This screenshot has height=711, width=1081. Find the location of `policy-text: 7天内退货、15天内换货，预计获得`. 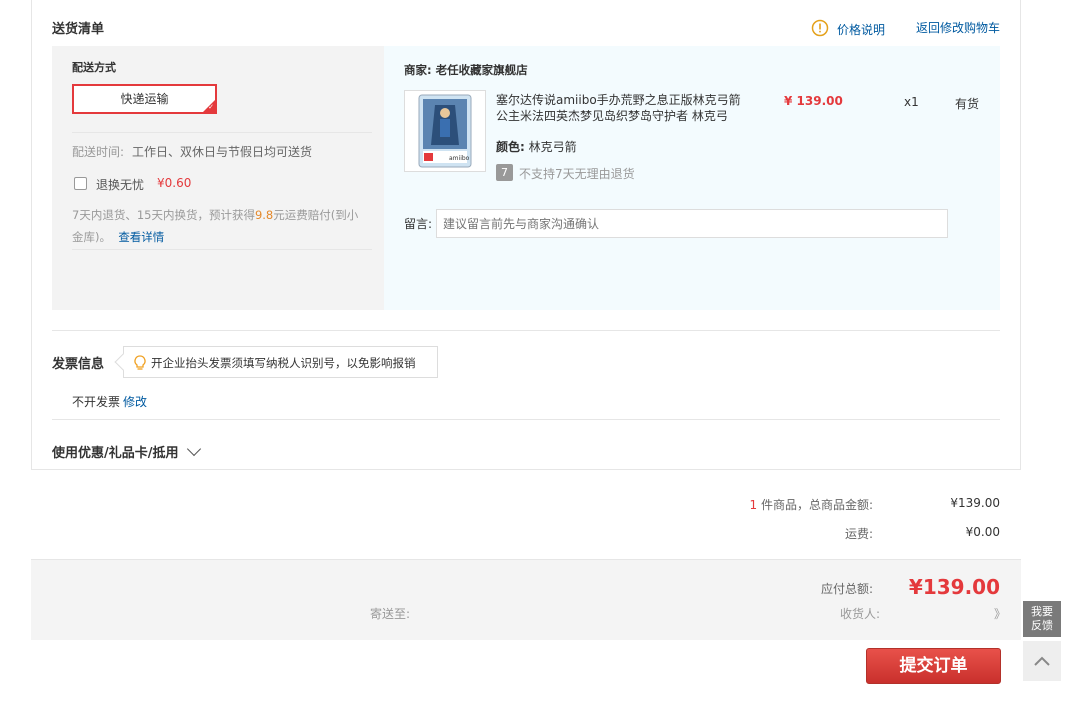

policy-text: 7天内退货、15天内换货，预计获得 is located at coordinates (163, 215).